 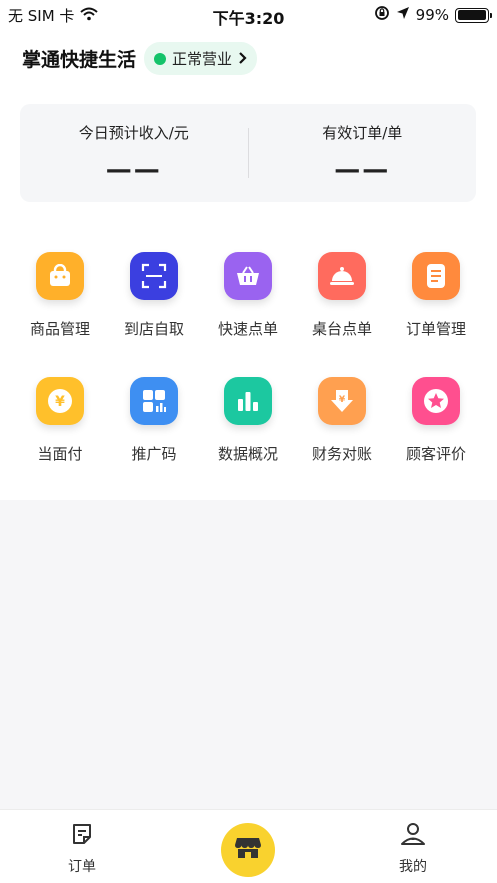 What do you see at coordinates (342, 439) in the screenshot?
I see `grid-item-finance-reconcile: ¥ 财务对账` at bounding box center [342, 439].